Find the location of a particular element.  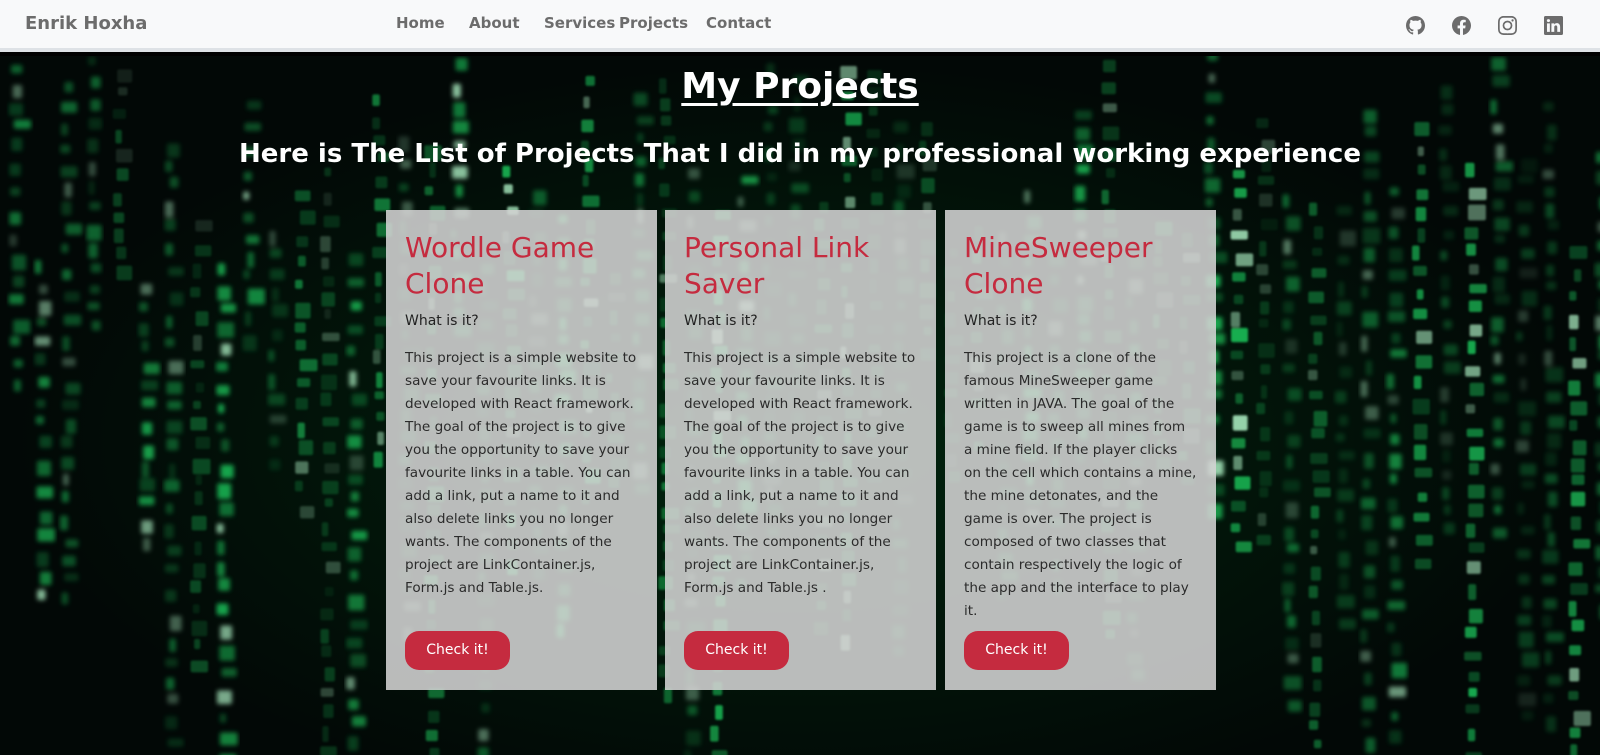

card-title: MineSweeper Clone is located at coordinates (1058, 265).